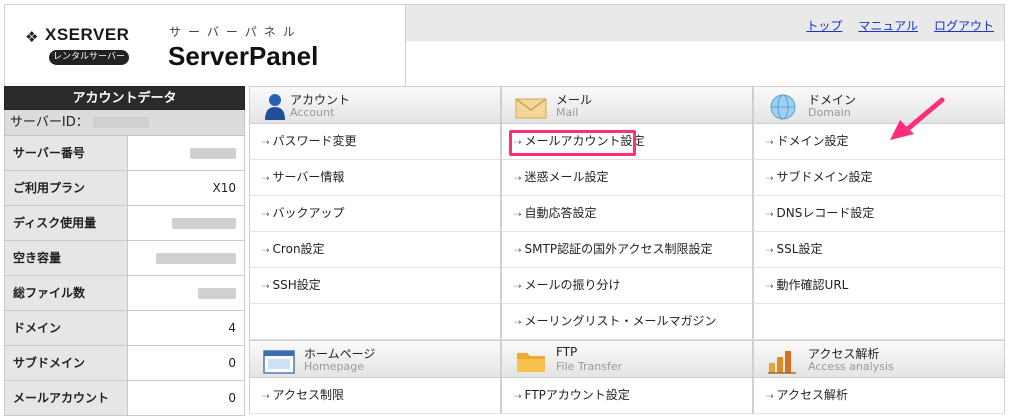 Image resolution: width=1009 pixels, height=416 pixels. Describe the element at coordinates (298, 249) in the screenshot. I see `menu-item-label: Cron設定` at that location.